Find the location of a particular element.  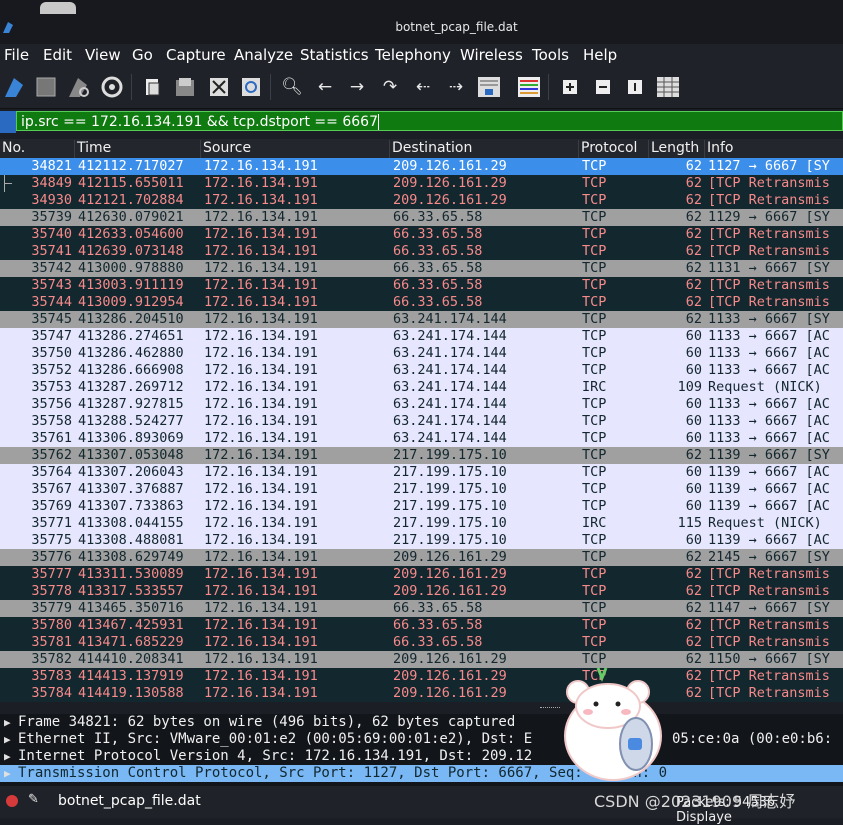

menu-view: View is located at coordinates (103, 55).